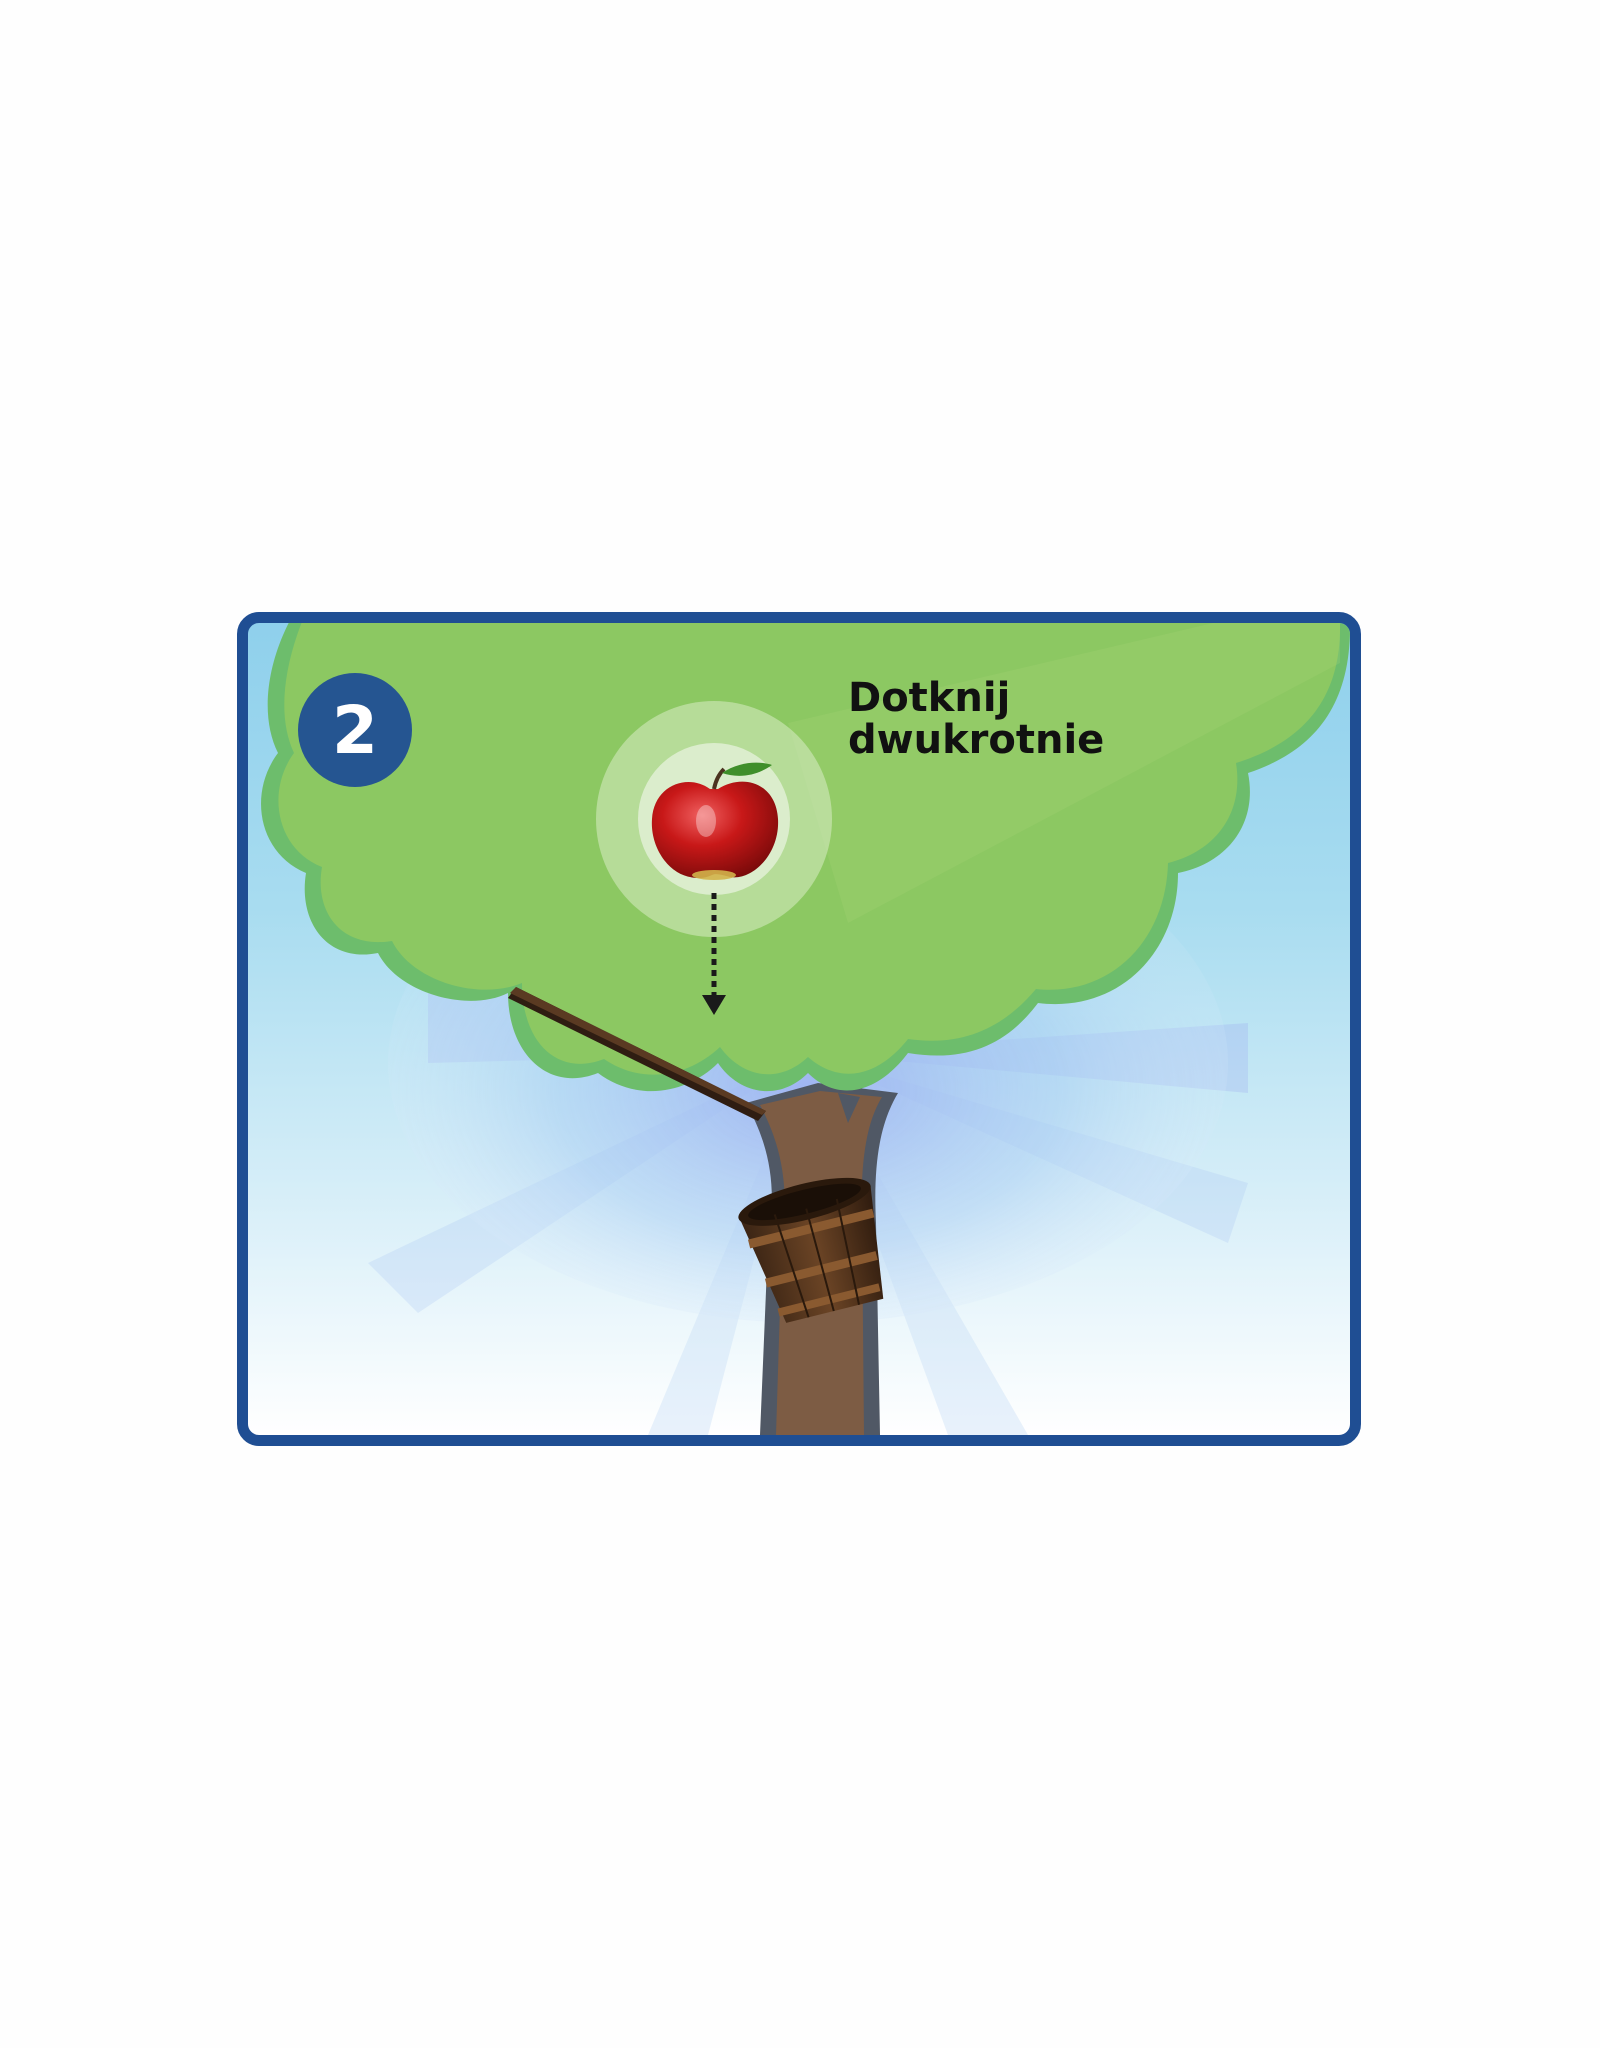  I want to click on instruction-text: Dotknij dwukrotnie, so click(1058, 719).